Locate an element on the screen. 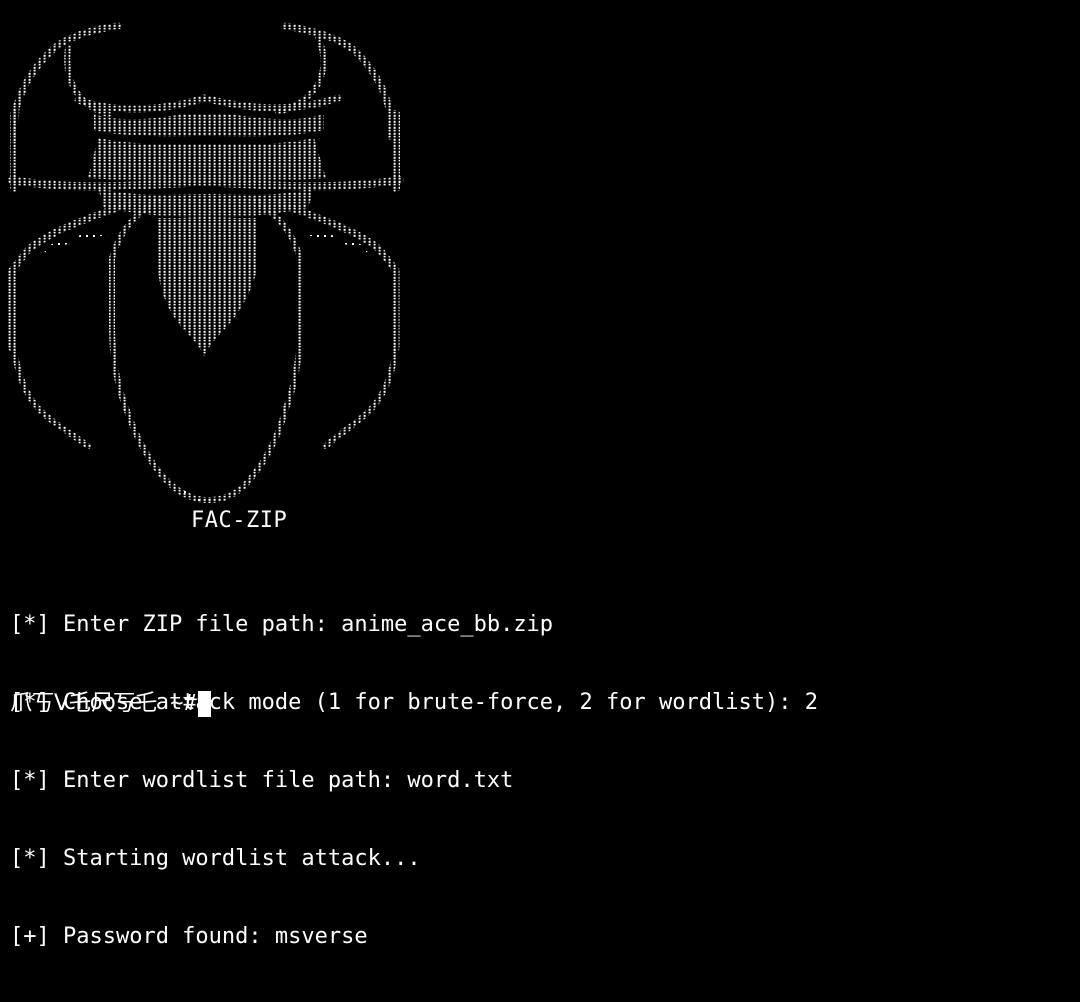  prompt-hostname: 爪丂V乇尺丂乇 is located at coordinates (84, 703).